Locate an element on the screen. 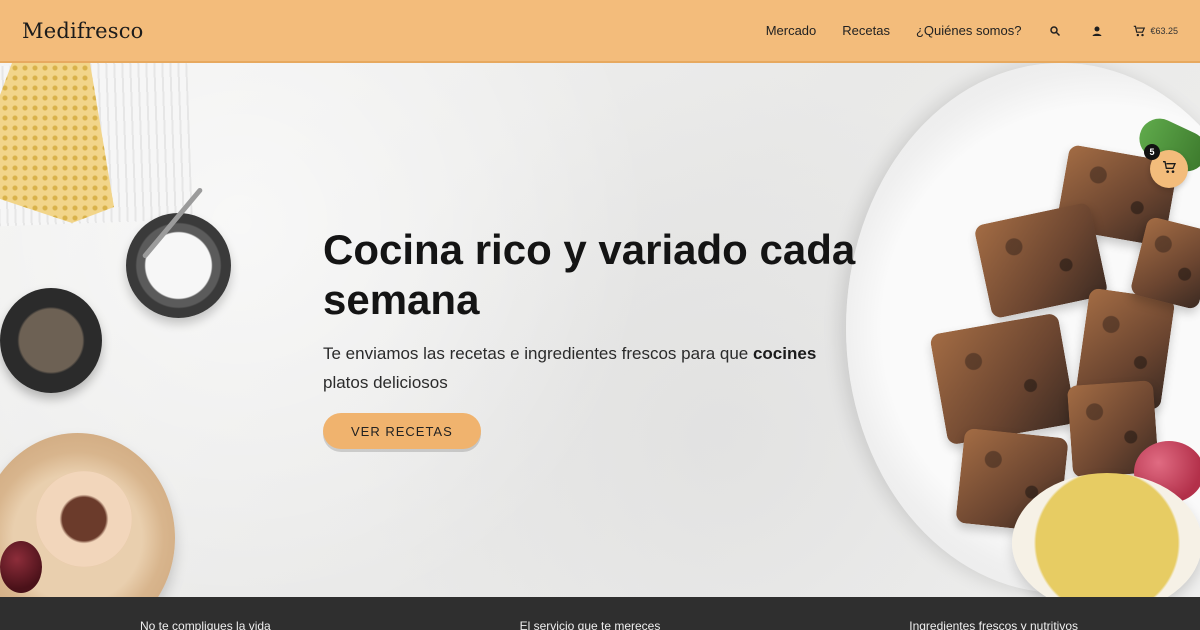 The image size is (1200, 630). pepper-bowl-decoration is located at coordinates (51, 340).